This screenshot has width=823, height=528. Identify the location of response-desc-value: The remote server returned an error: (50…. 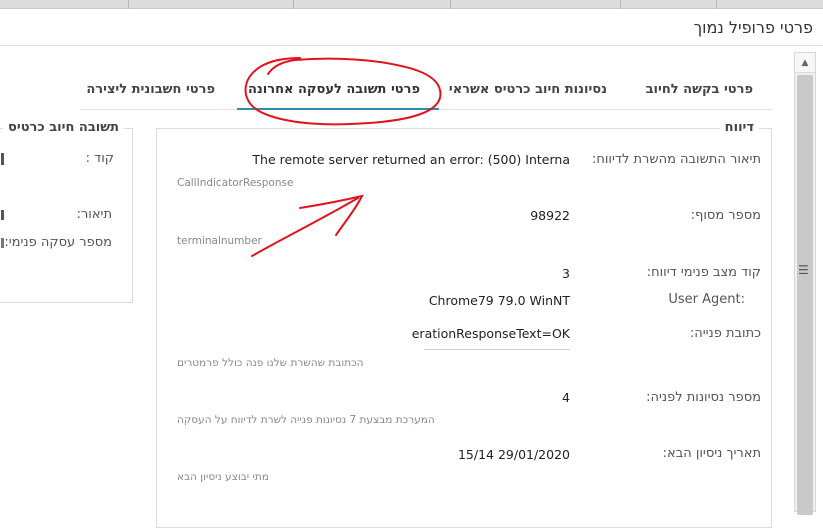
(411, 159).